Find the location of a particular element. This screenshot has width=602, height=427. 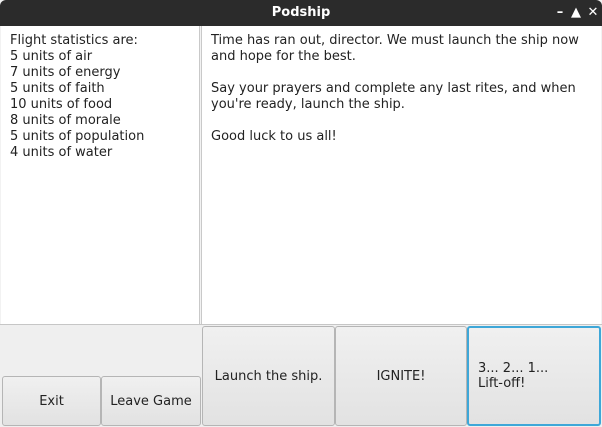

leave-game-button: Leave Game is located at coordinates (151, 401).